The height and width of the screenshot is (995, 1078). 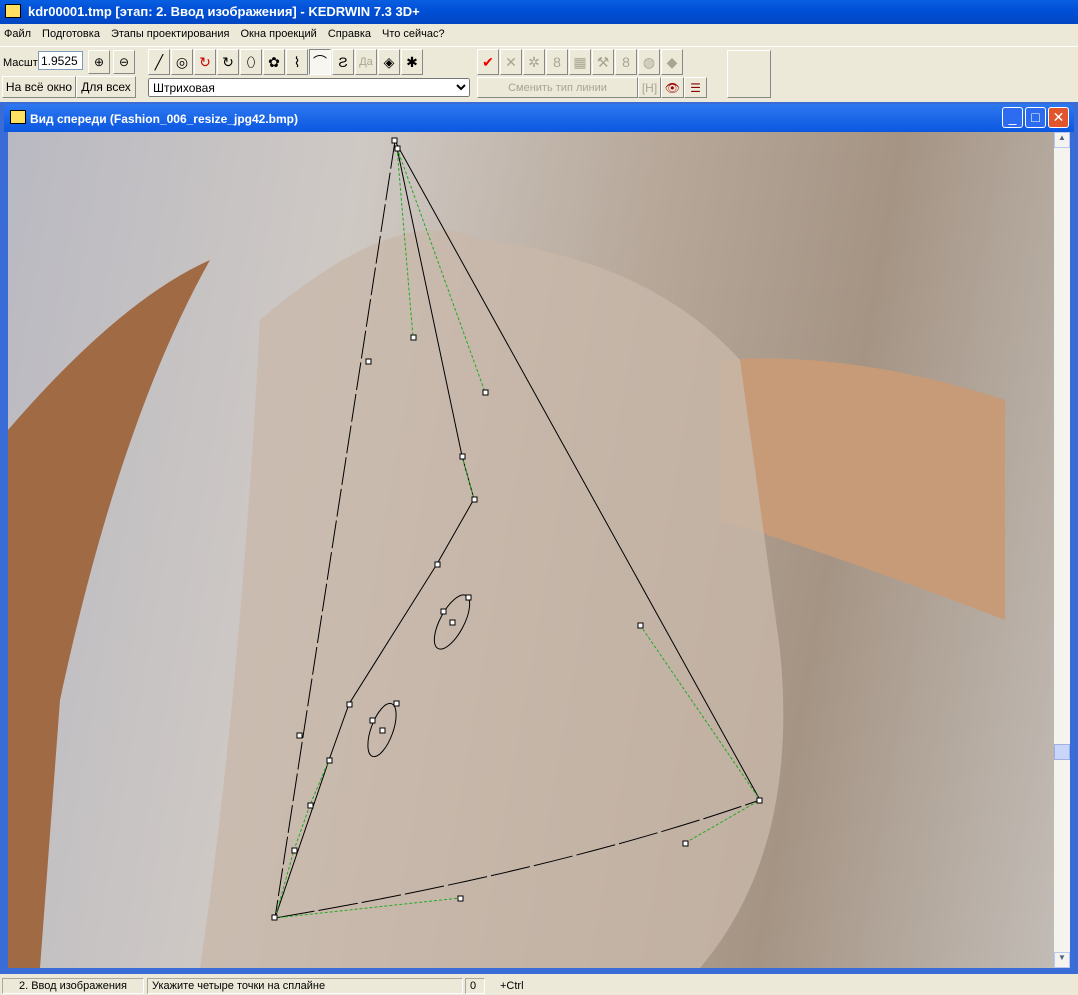 I want to click on polyline-icon: ⌇, so click(x=297, y=61).